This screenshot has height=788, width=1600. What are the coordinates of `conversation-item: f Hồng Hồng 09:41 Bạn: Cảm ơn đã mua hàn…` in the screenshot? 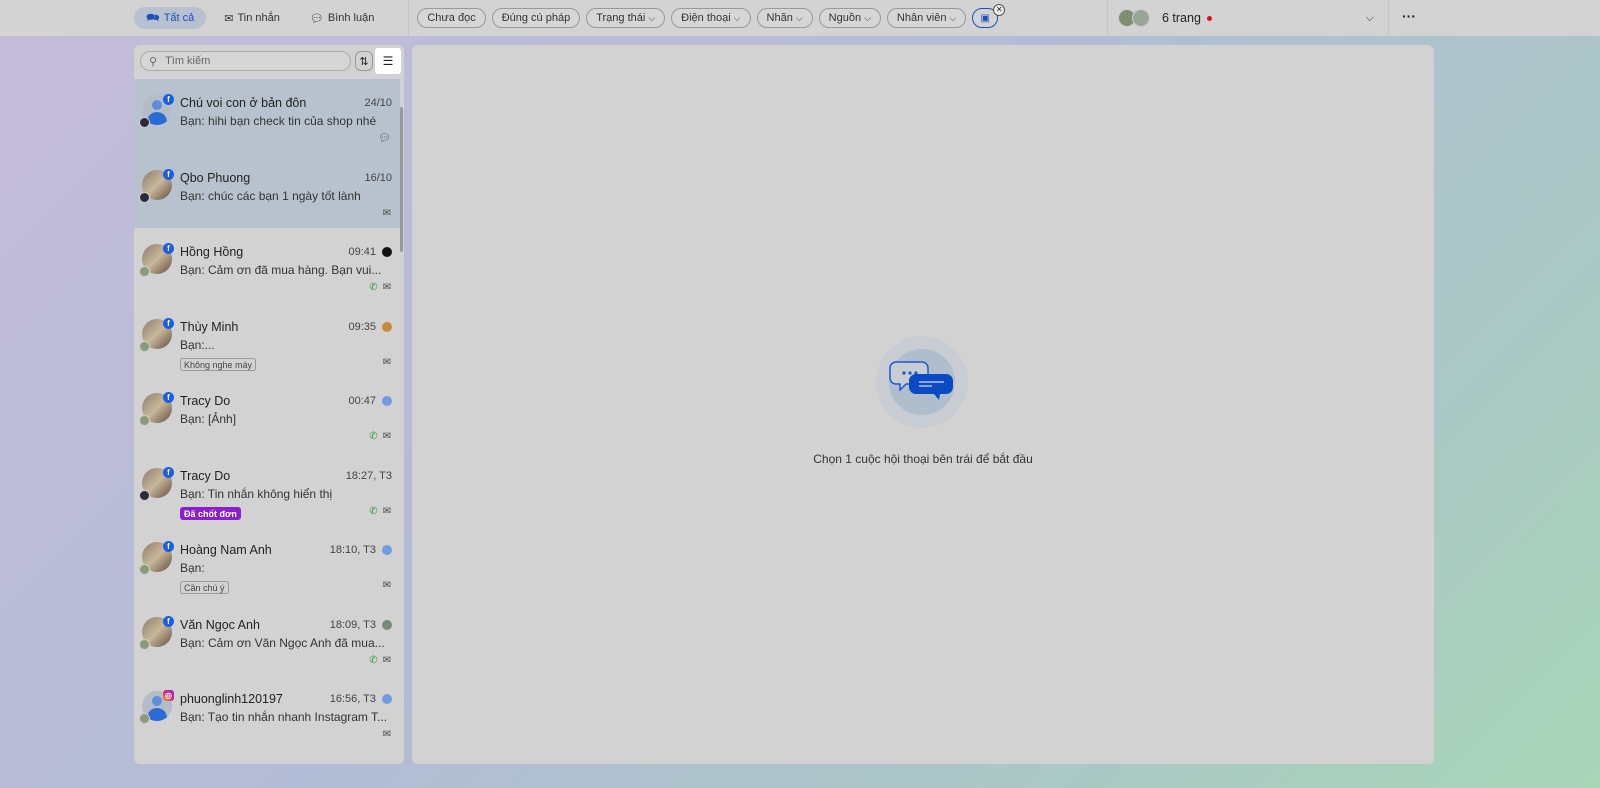 It's located at (267, 265).